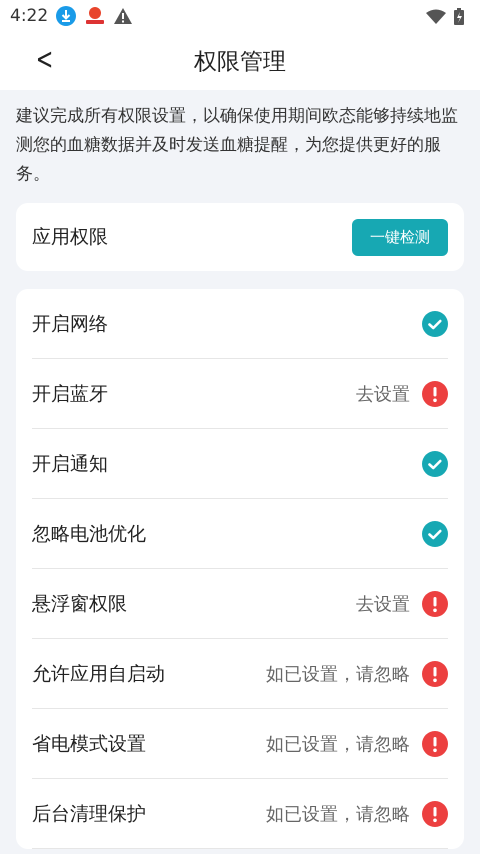 This screenshot has width=480, height=854. Describe the element at coordinates (236, 145) in the screenshot. I see `intro-text: 建议完成所有权限设置，以确保使用期间欧态能够持续地监测您的血糖数据并及时发送血糖提醒，为您提供更好的服务。` at that location.